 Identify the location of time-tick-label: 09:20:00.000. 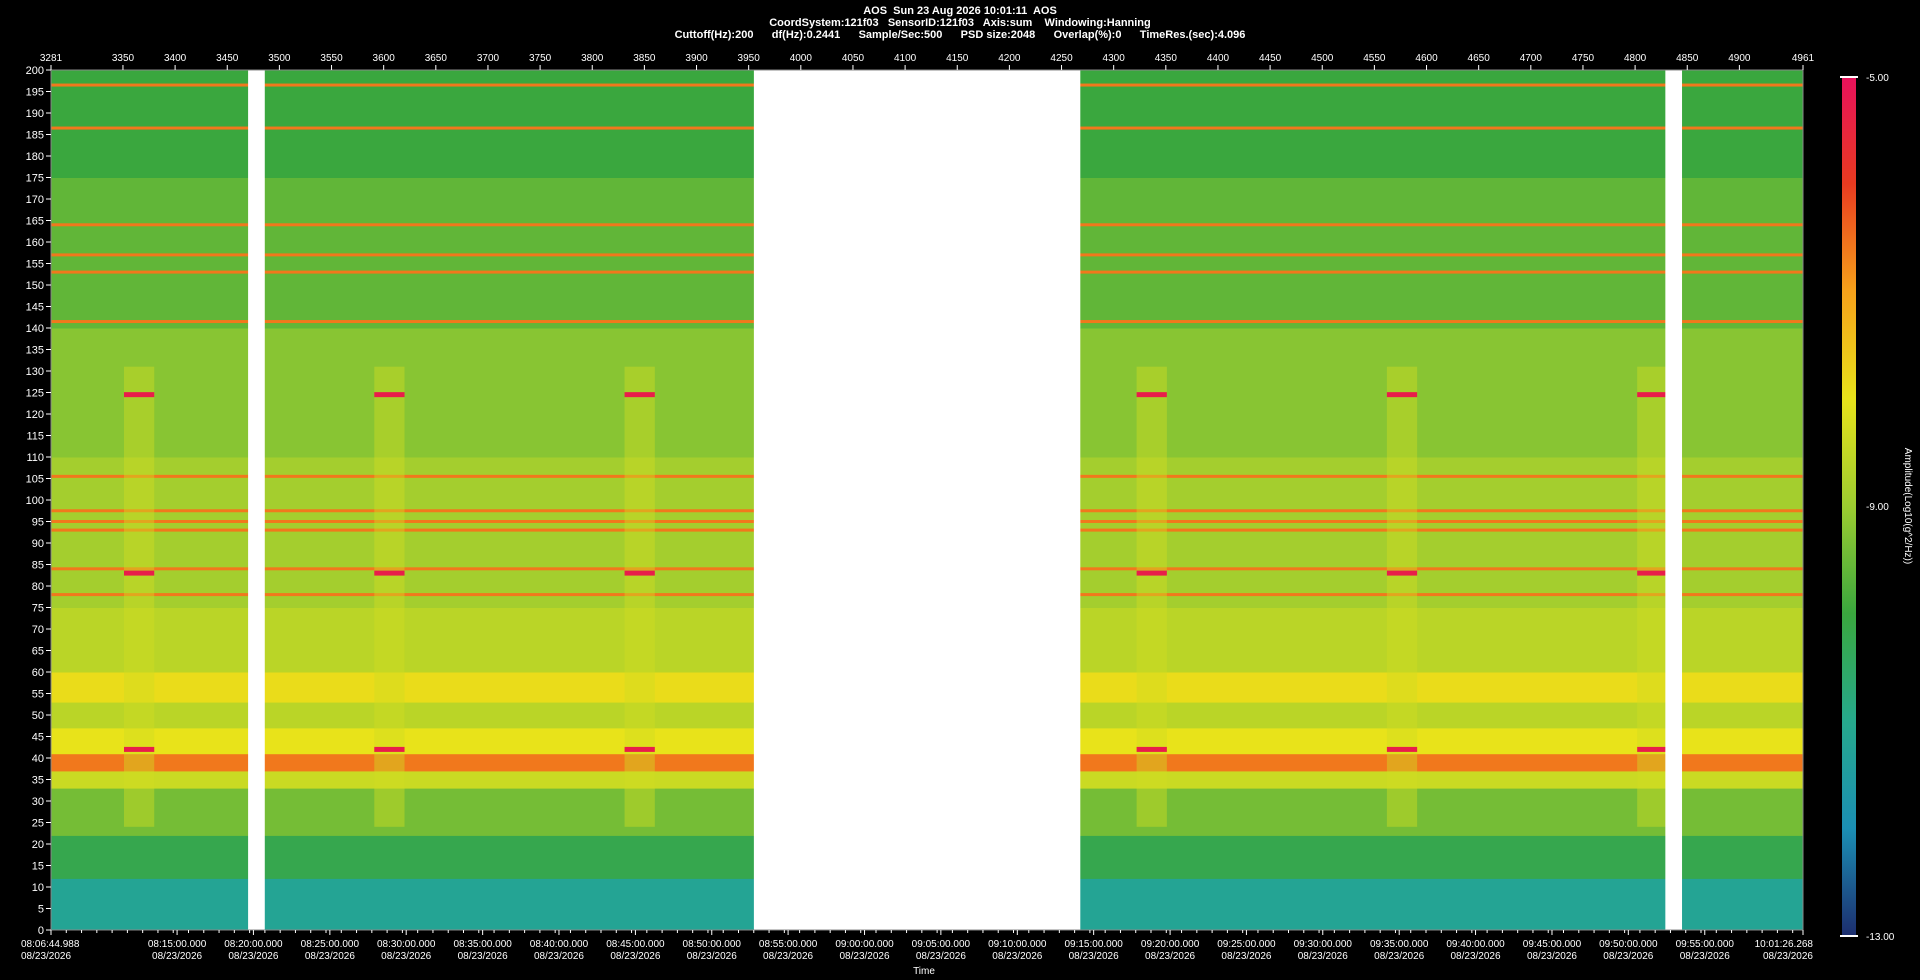
(1170, 944).